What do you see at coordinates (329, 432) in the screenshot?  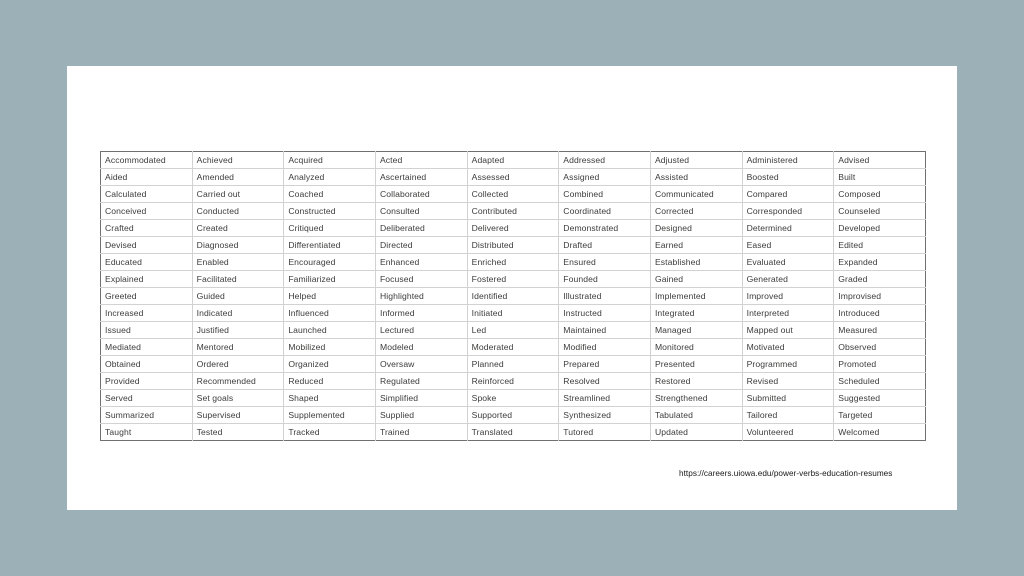 I see `verb-cell: Tracked` at bounding box center [329, 432].